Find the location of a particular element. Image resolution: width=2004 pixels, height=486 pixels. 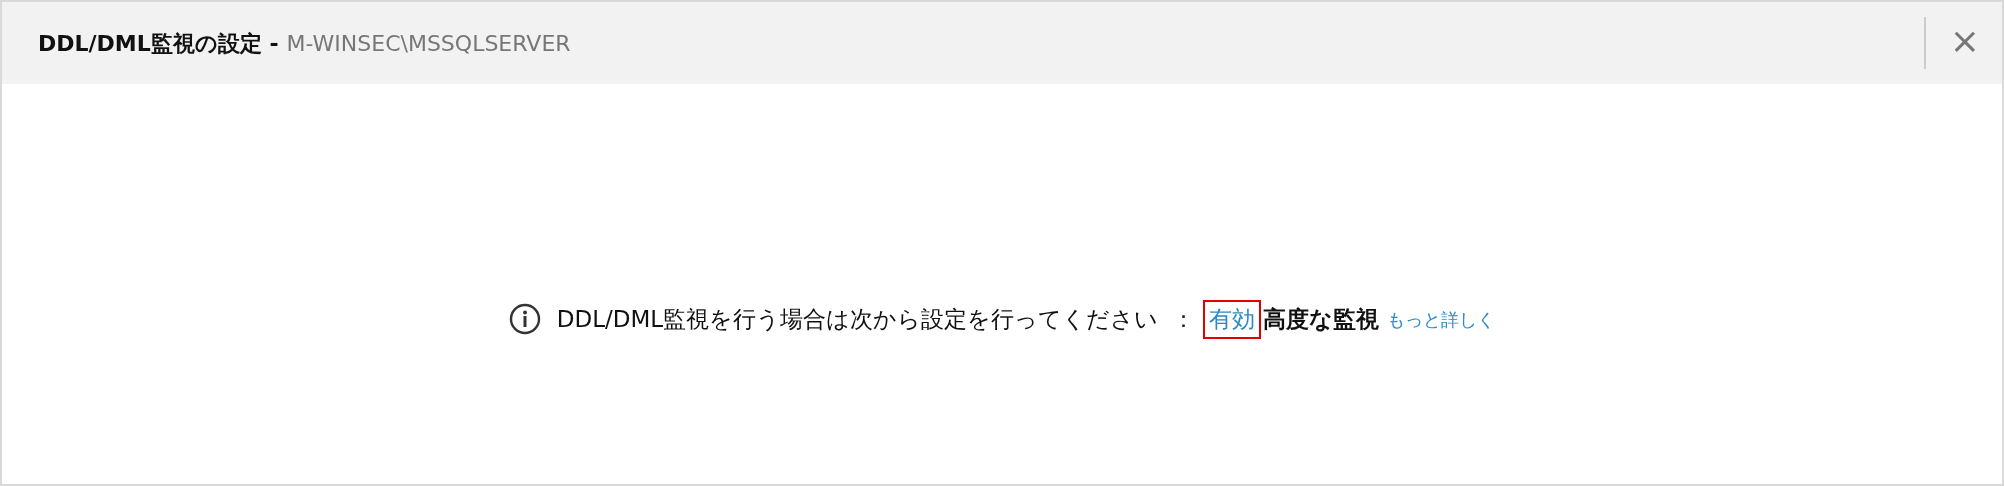

dialog-title: DDL/DML監視の設定 - is located at coordinates (158, 43).